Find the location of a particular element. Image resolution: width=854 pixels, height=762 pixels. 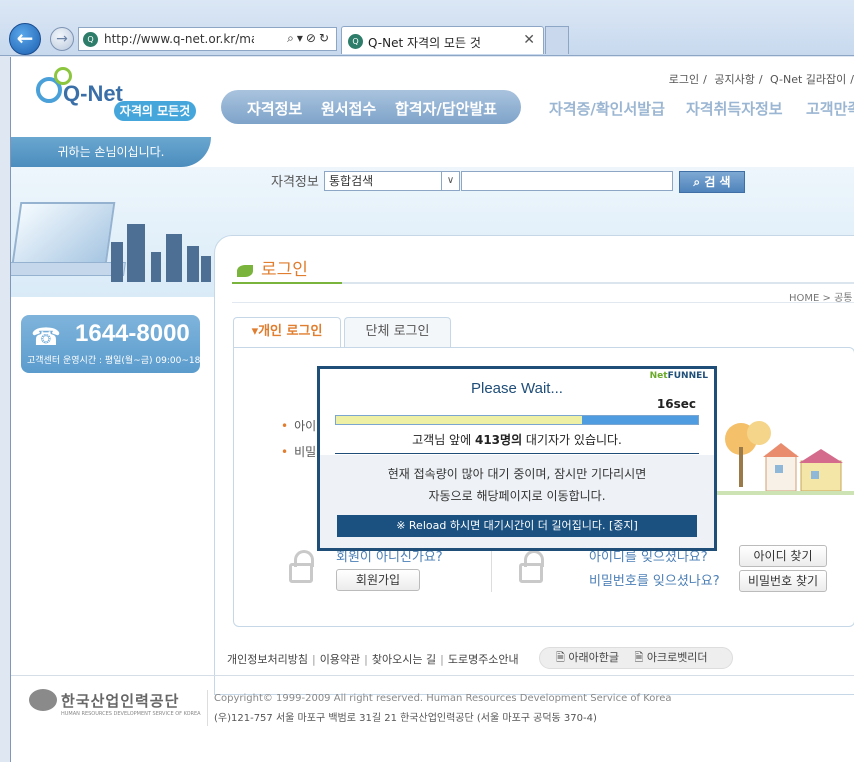

footer-link-directions: 찾아오시는 길 is located at coordinates (404, 659).